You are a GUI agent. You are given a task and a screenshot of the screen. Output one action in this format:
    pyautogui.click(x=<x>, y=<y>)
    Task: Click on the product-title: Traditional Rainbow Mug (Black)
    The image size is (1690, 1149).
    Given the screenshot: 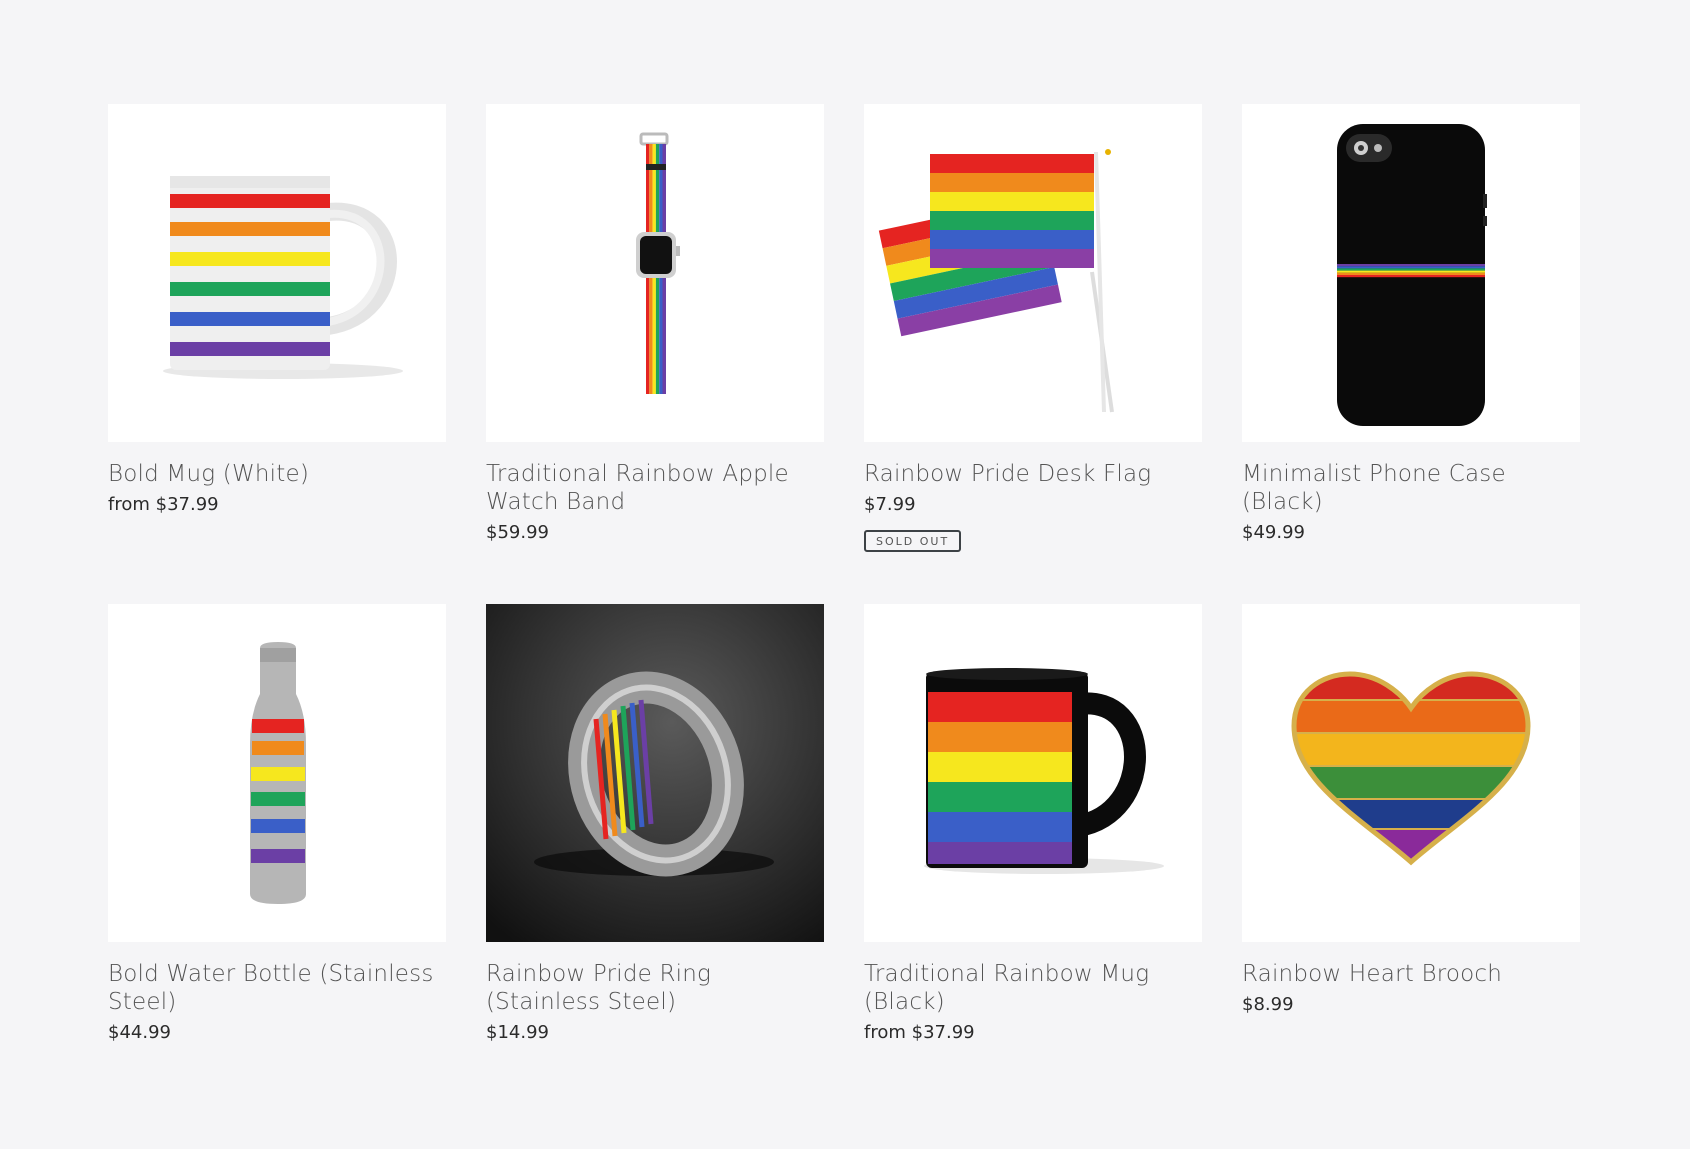 What is the action you would take?
    pyautogui.click(x=1033, y=988)
    